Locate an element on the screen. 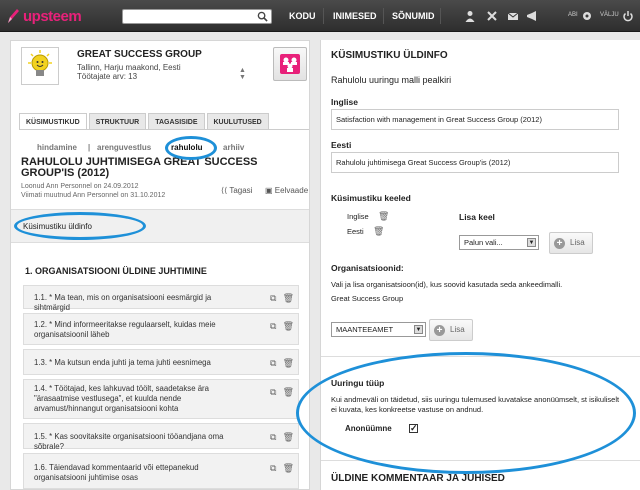 The height and width of the screenshot is (490, 640). gear-icon is located at coordinates (587, 16).